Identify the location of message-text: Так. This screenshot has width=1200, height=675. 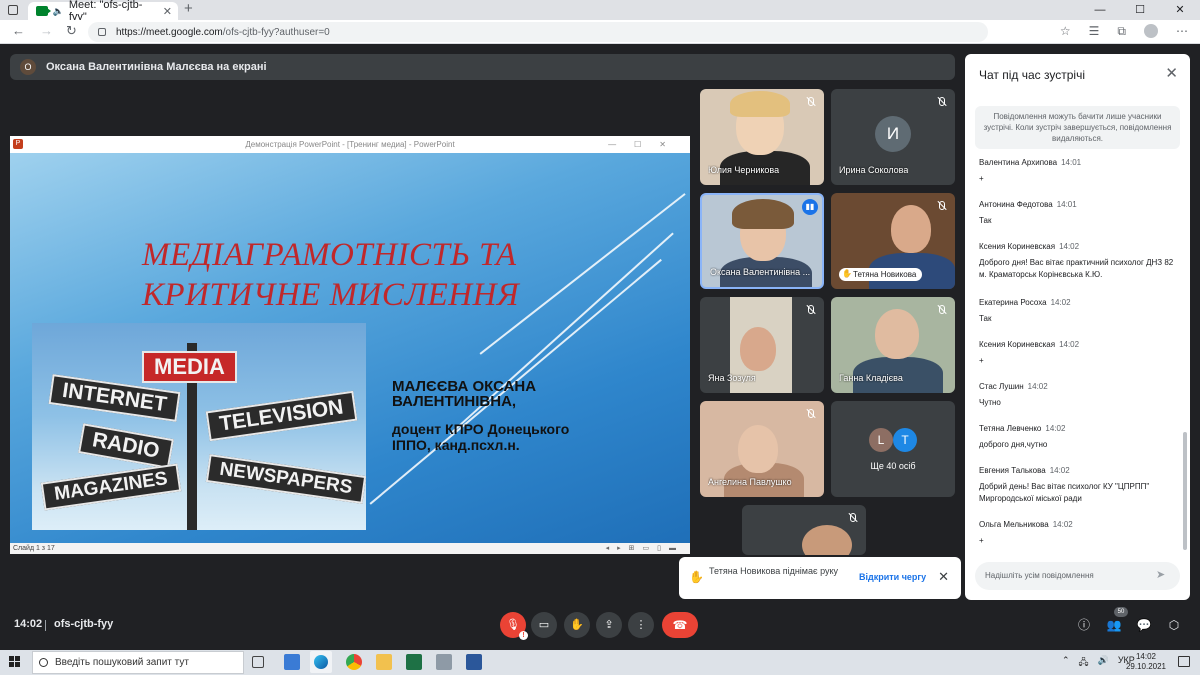
(985, 220).